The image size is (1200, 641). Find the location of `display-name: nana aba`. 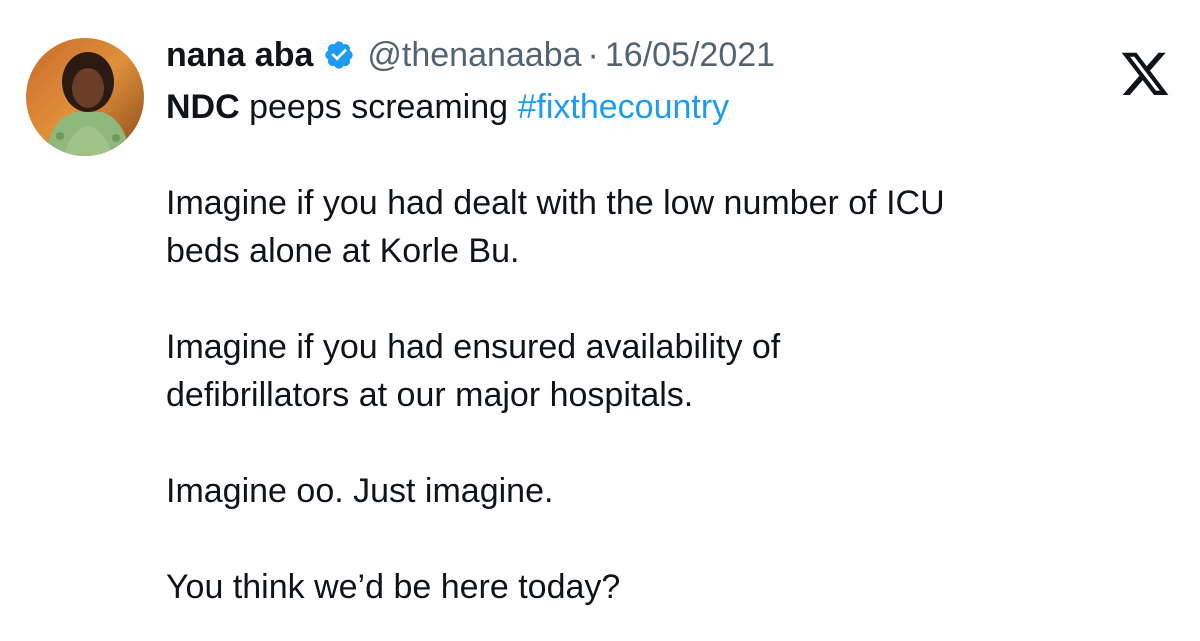

display-name: nana aba is located at coordinates (239, 55).